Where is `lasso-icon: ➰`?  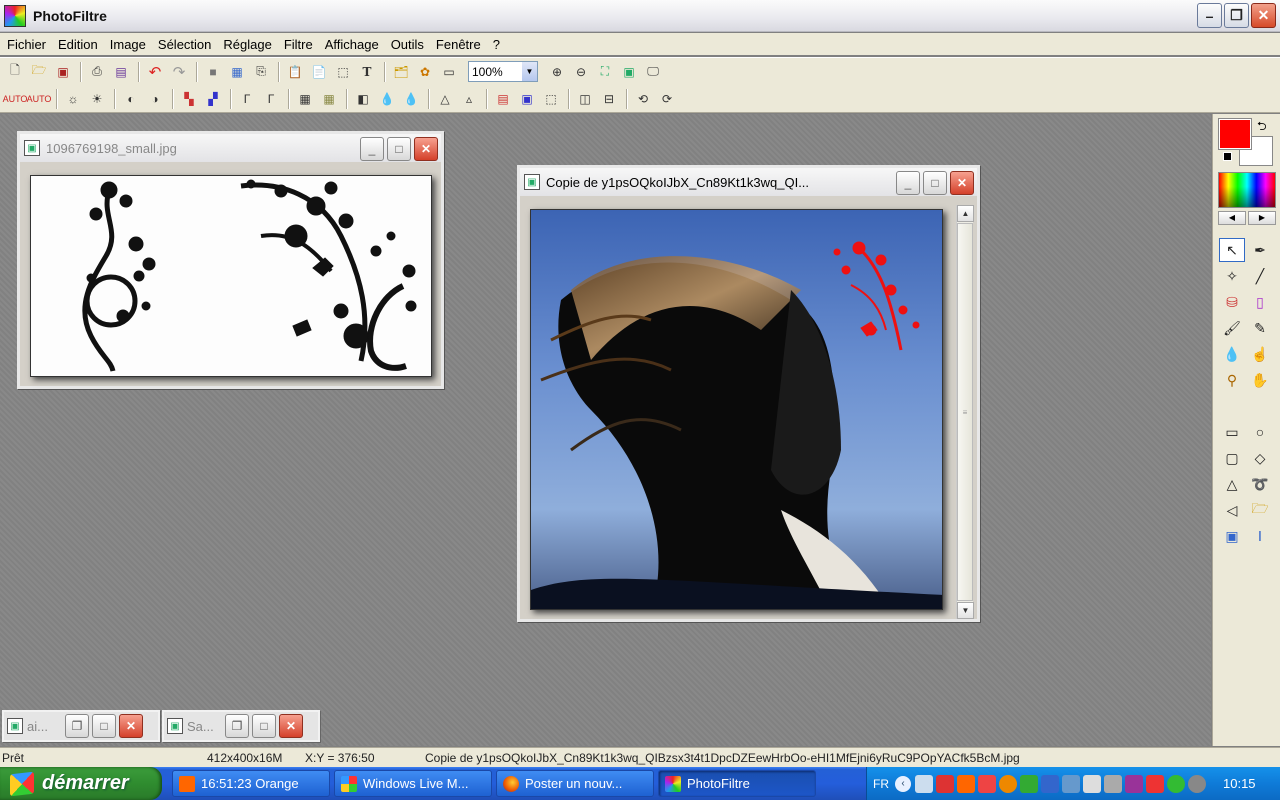 lasso-icon: ➰ is located at coordinates (1260, 484).